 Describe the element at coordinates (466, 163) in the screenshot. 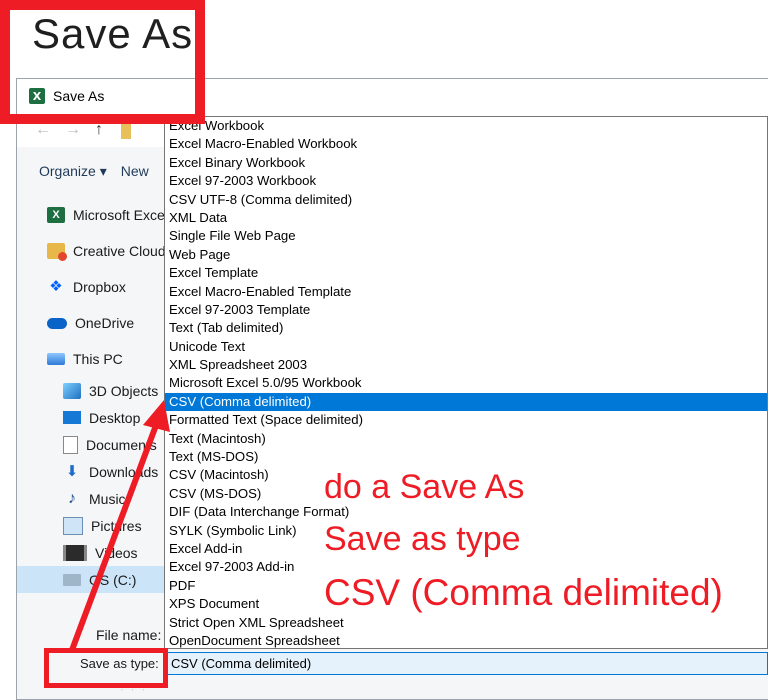

I see `file-type-option: Excel Binary Workbook` at that location.